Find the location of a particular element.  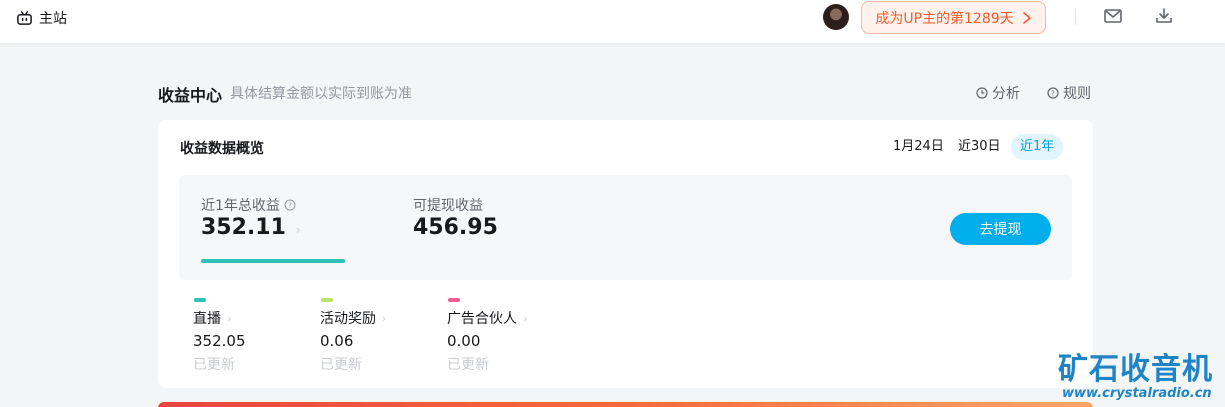

source-name-text: 活动奖励 is located at coordinates (348, 319).